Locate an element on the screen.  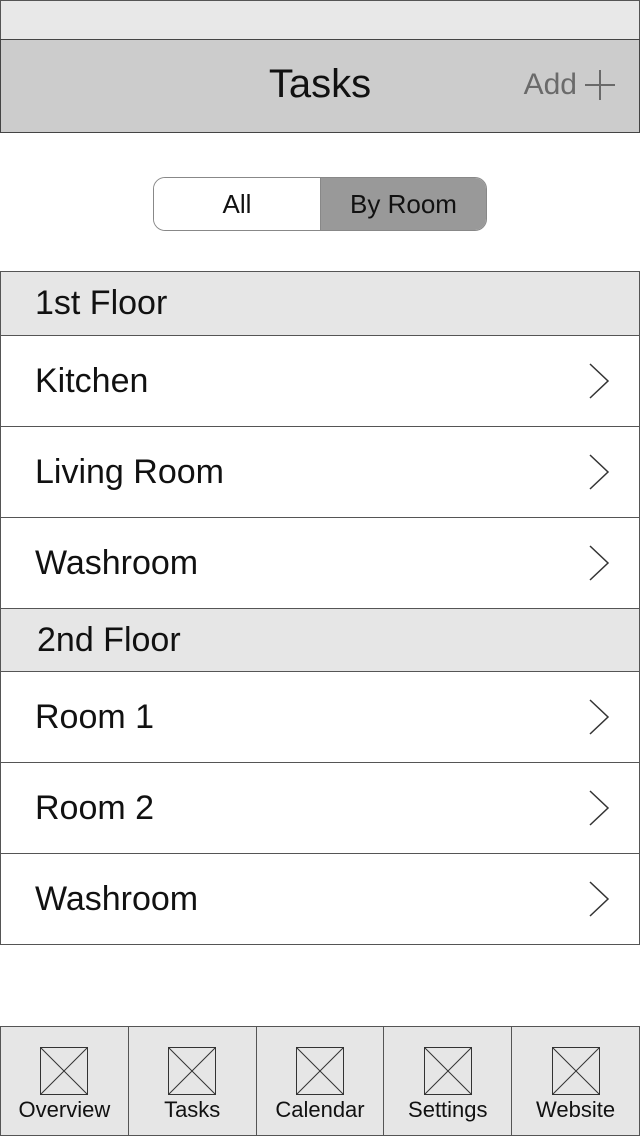
segment-all: All is located at coordinates (237, 204).